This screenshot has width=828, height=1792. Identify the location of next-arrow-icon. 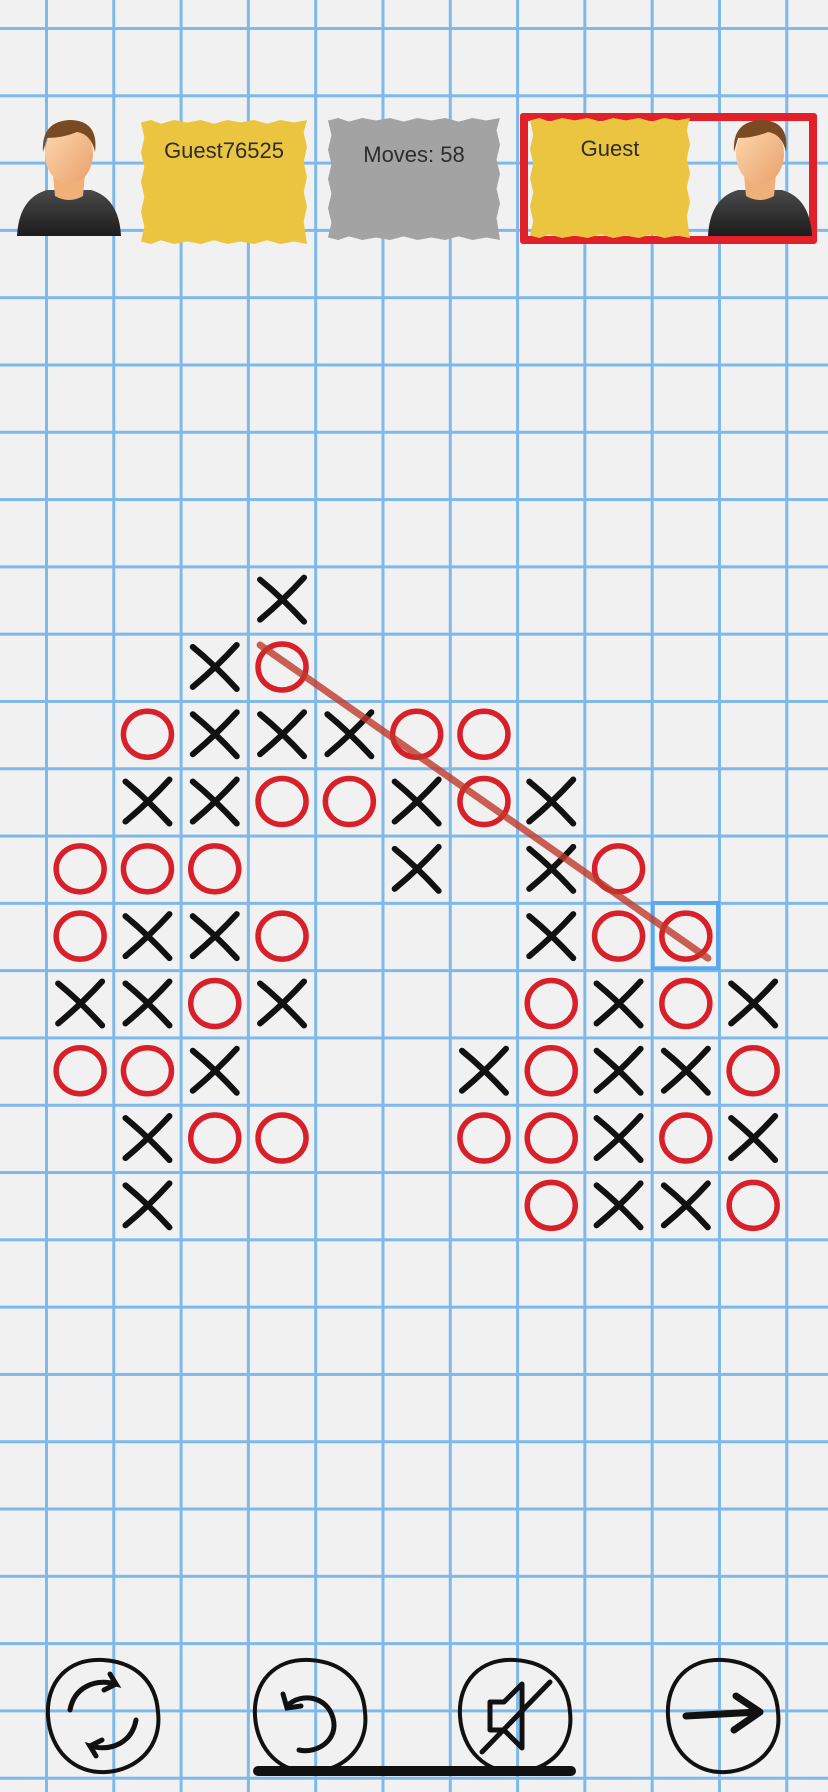
(723, 1716).